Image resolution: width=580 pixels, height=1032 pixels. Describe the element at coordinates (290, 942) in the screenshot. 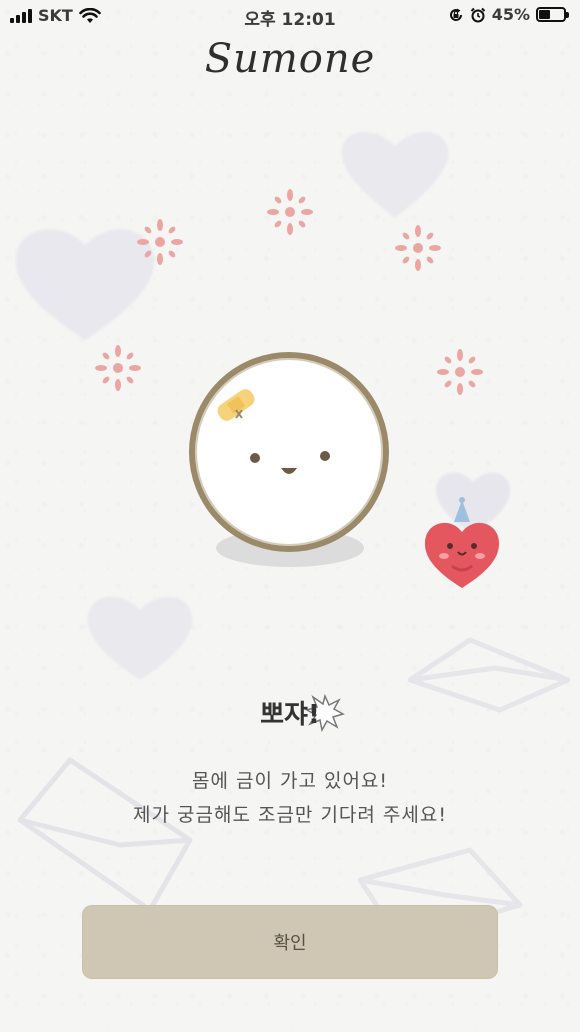

I see `confirm-button: 확인` at that location.